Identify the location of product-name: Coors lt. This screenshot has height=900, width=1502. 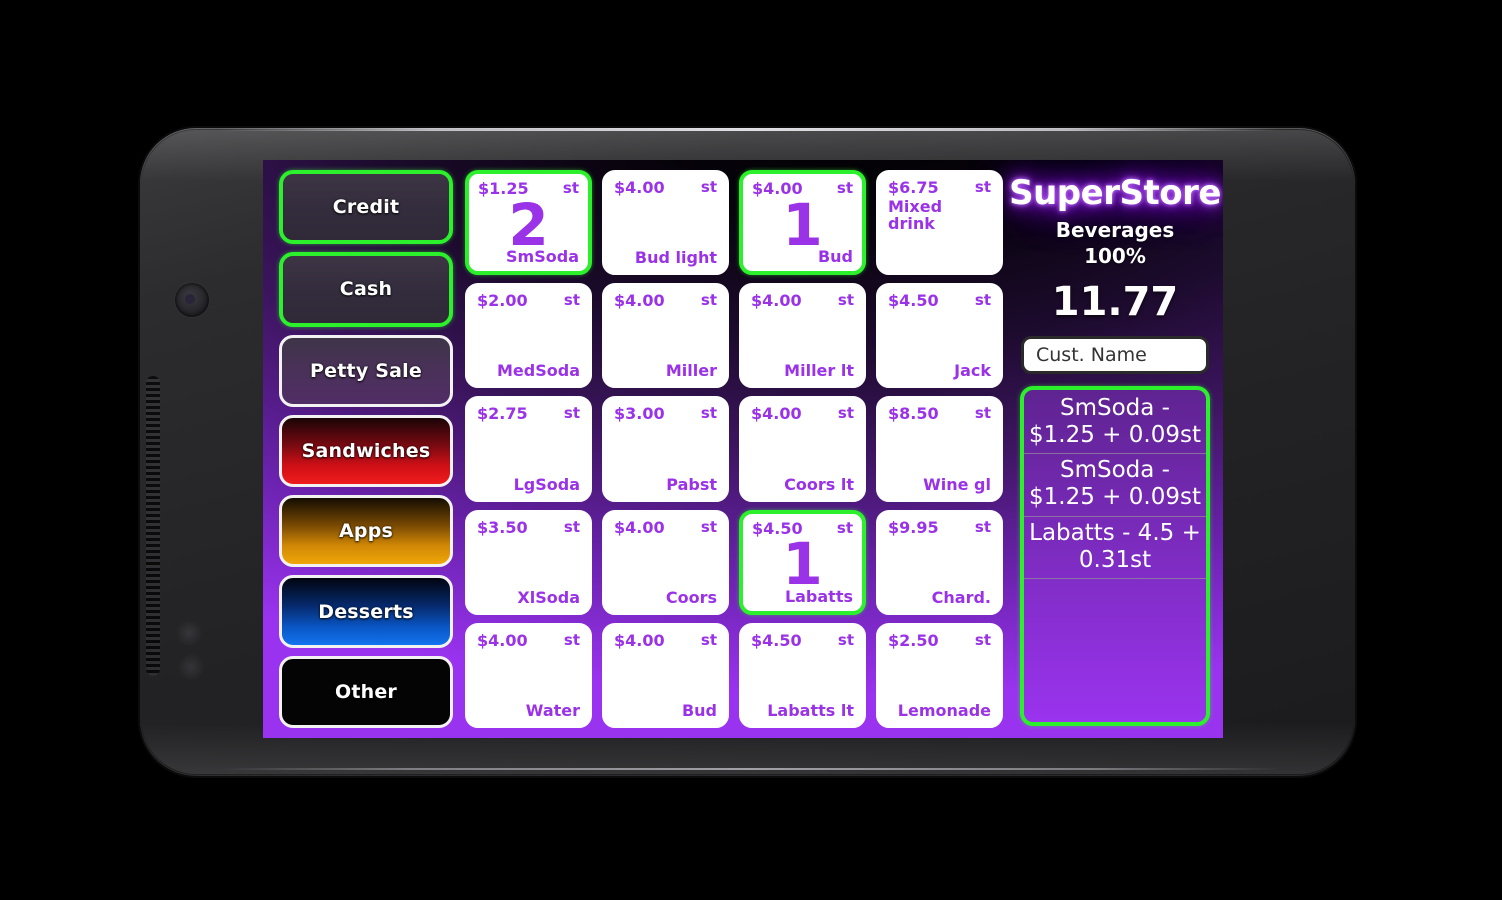
(819, 484).